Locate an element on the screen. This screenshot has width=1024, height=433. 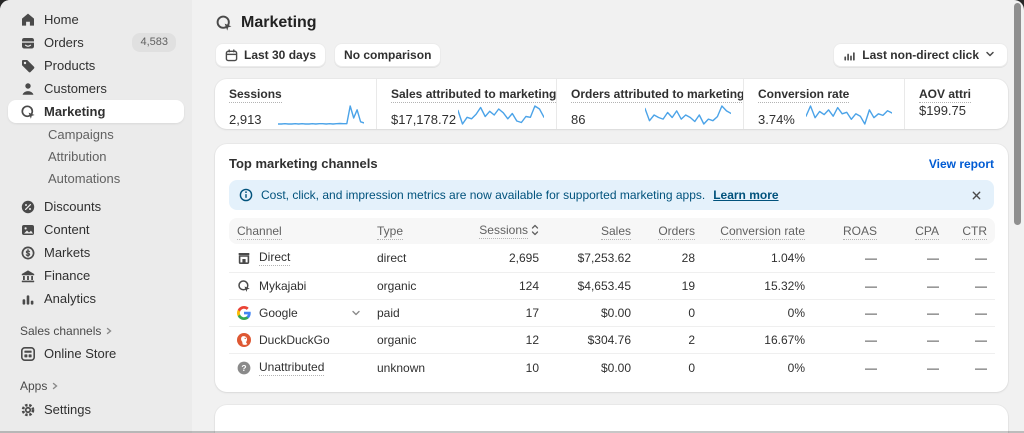
sidebar-item-content: Content is located at coordinates (96, 229).